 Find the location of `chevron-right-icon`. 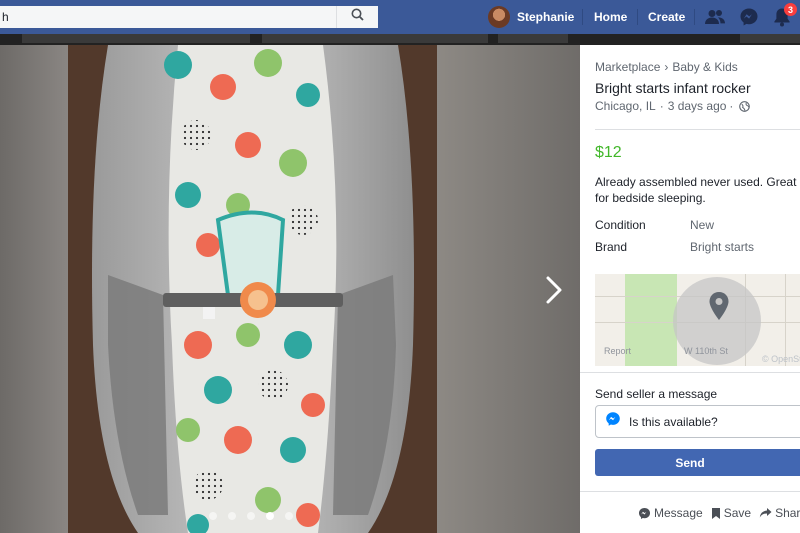

chevron-right-icon is located at coordinates (554, 290).